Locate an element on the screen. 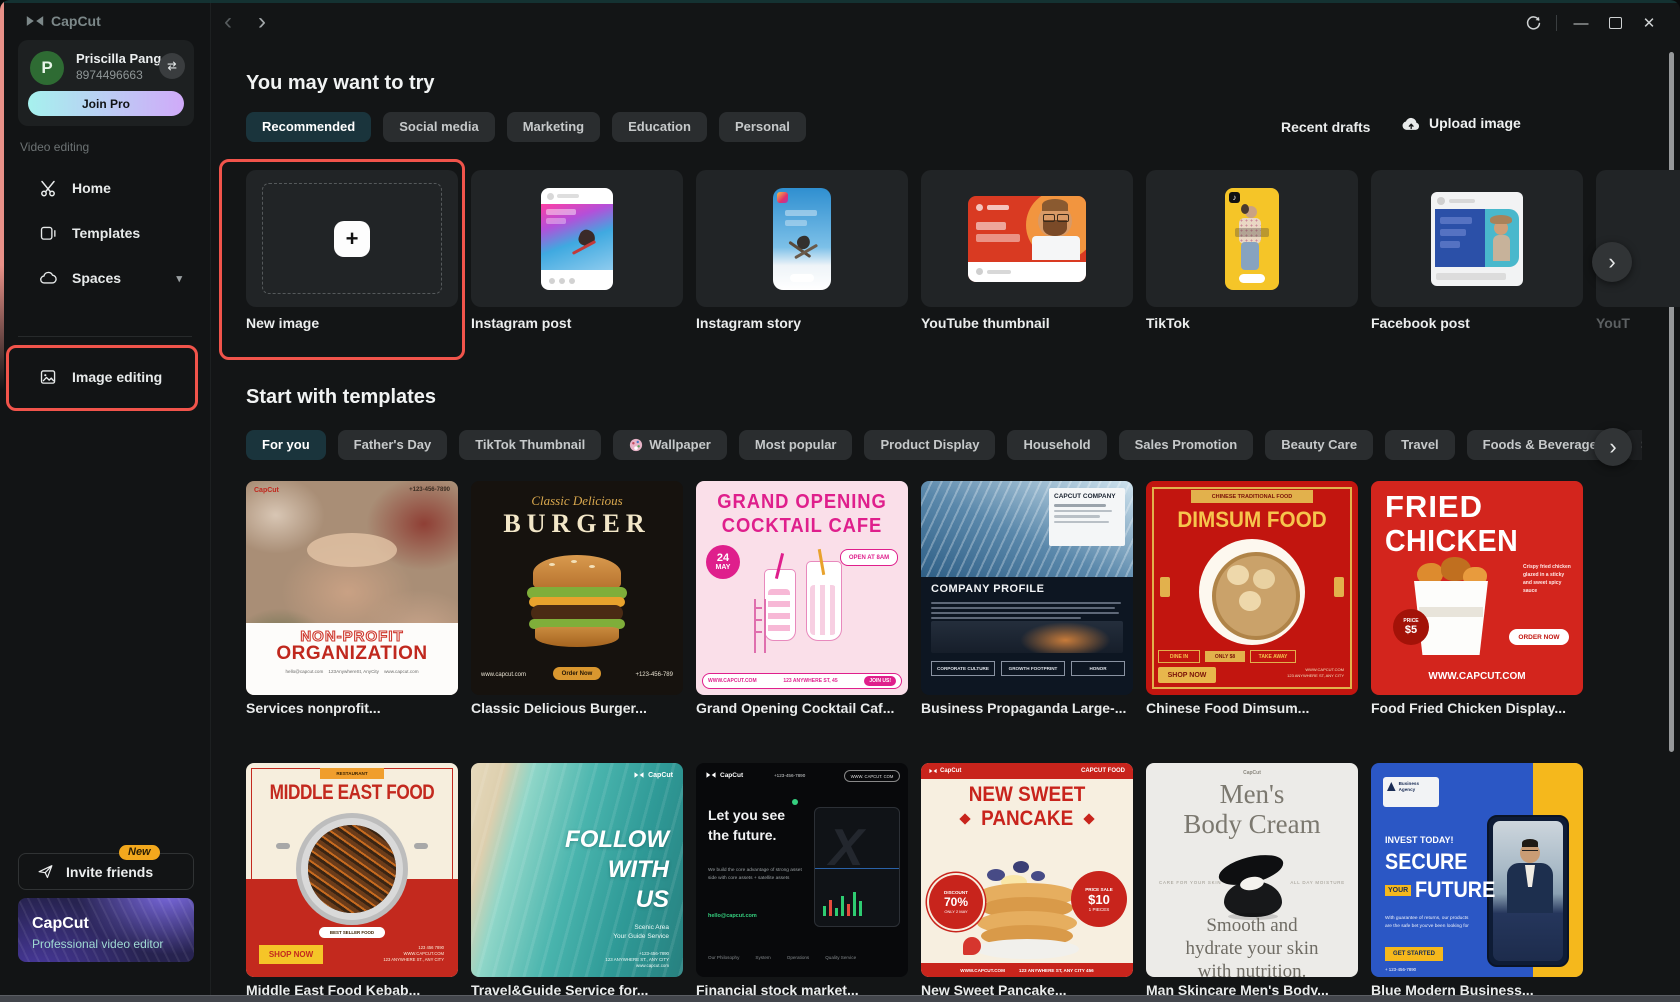  instagram-story-card is located at coordinates (802, 238).